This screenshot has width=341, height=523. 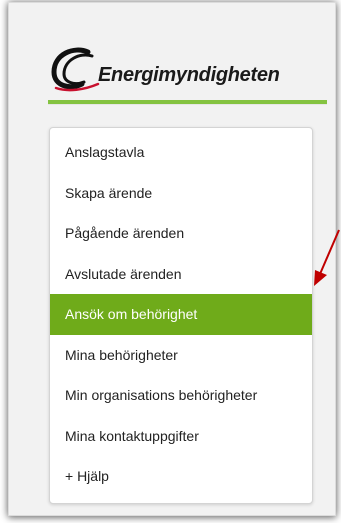 What do you see at coordinates (75, 69) in the screenshot?
I see `swoosh-e-logo-icon` at bounding box center [75, 69].